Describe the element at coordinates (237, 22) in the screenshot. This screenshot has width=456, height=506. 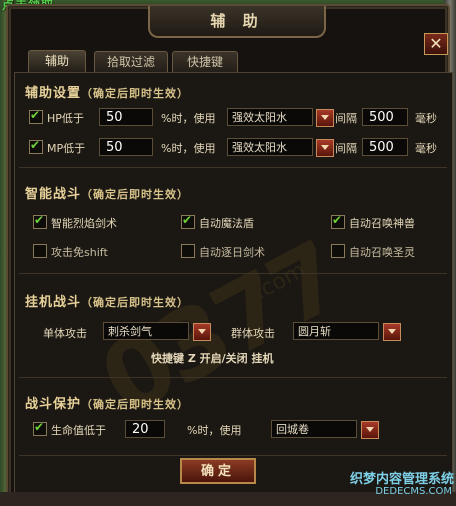
I see `dialog-title: 辅 助` at that location.